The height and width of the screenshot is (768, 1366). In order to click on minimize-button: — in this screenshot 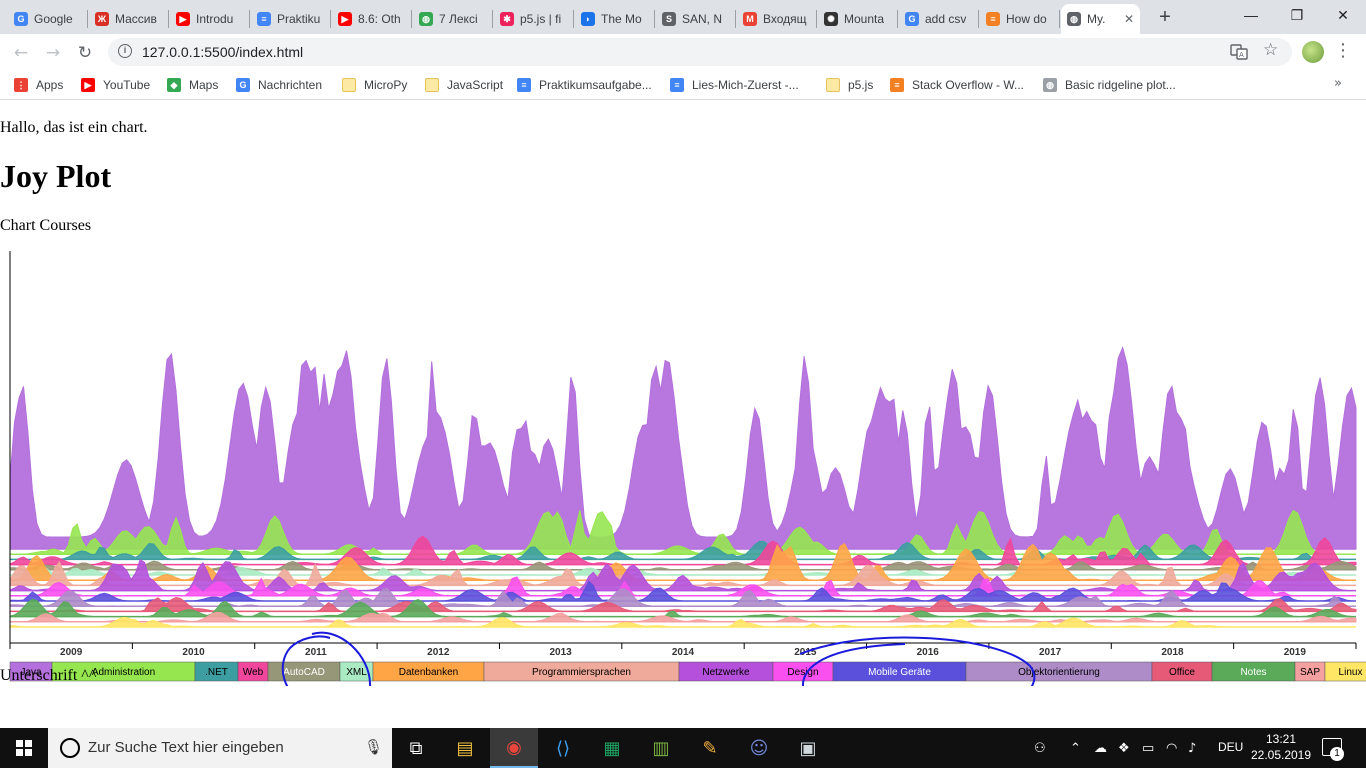, I will do `click(1251, 17)`.